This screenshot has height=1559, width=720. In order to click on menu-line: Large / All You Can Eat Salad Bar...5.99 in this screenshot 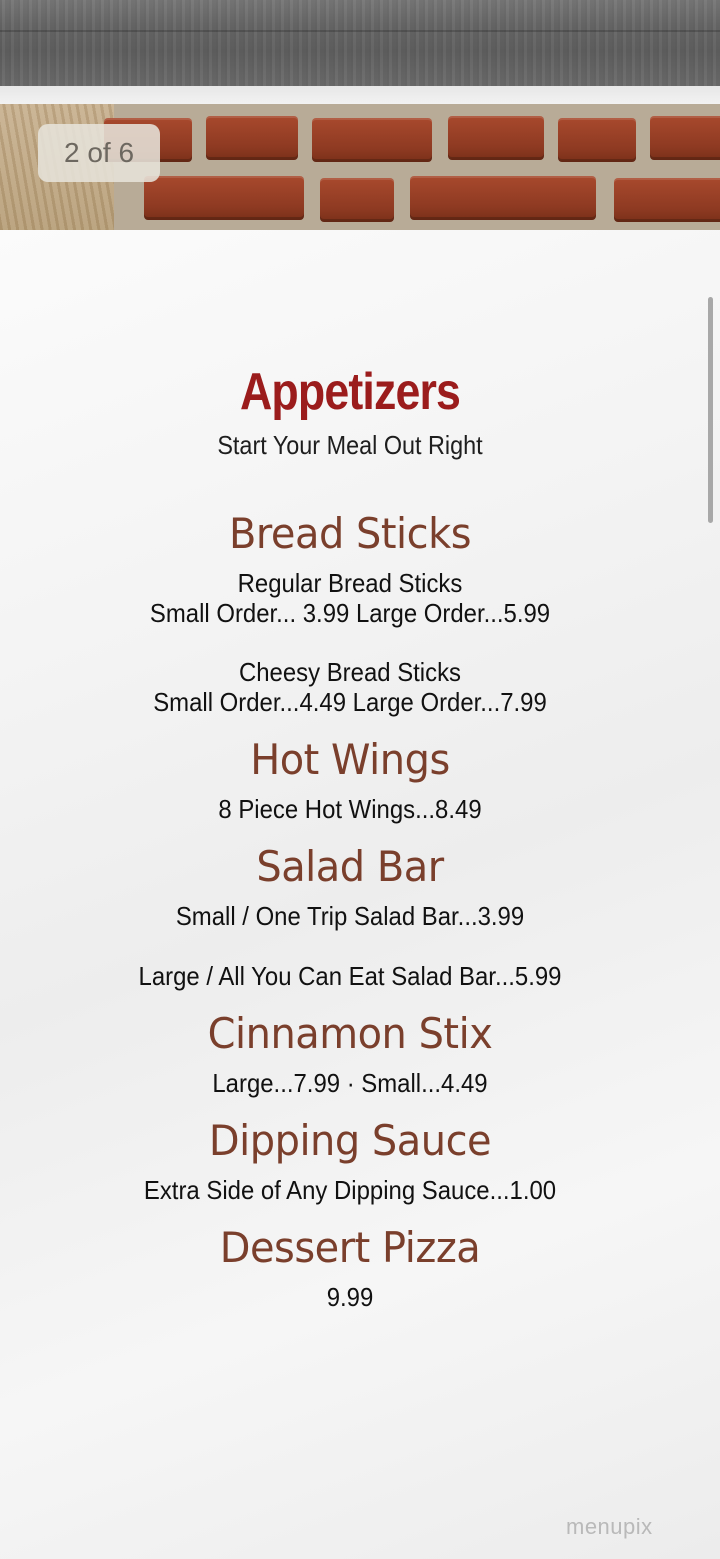, I will do `click(350, 976)`.